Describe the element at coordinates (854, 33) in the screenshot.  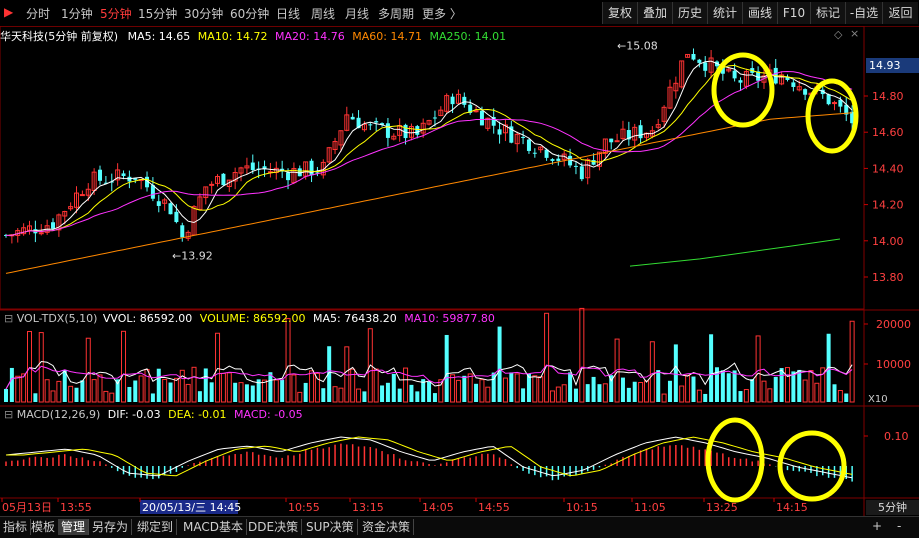
I see `close-icon: ×` at that location.